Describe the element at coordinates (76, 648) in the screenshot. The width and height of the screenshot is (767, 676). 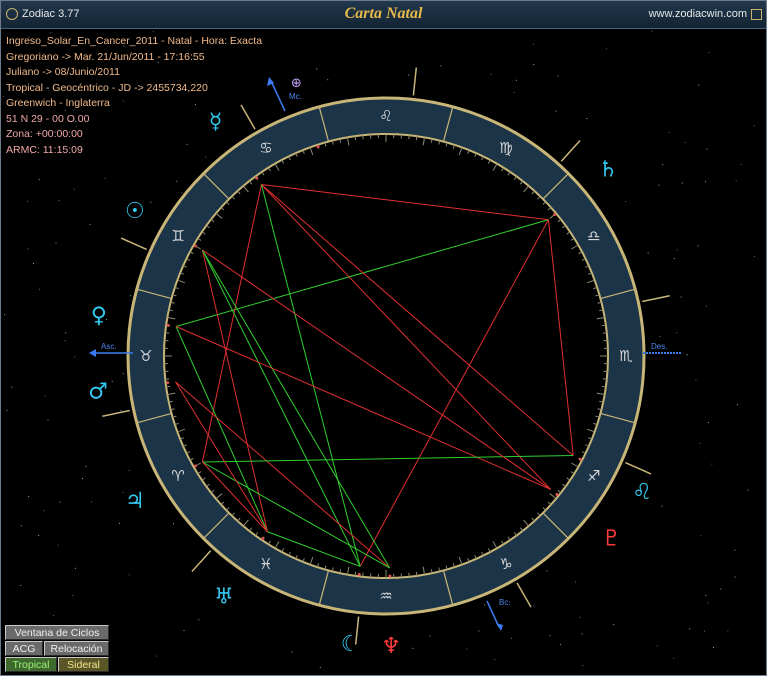
I see `relocacion-button: Relocación` at that location.